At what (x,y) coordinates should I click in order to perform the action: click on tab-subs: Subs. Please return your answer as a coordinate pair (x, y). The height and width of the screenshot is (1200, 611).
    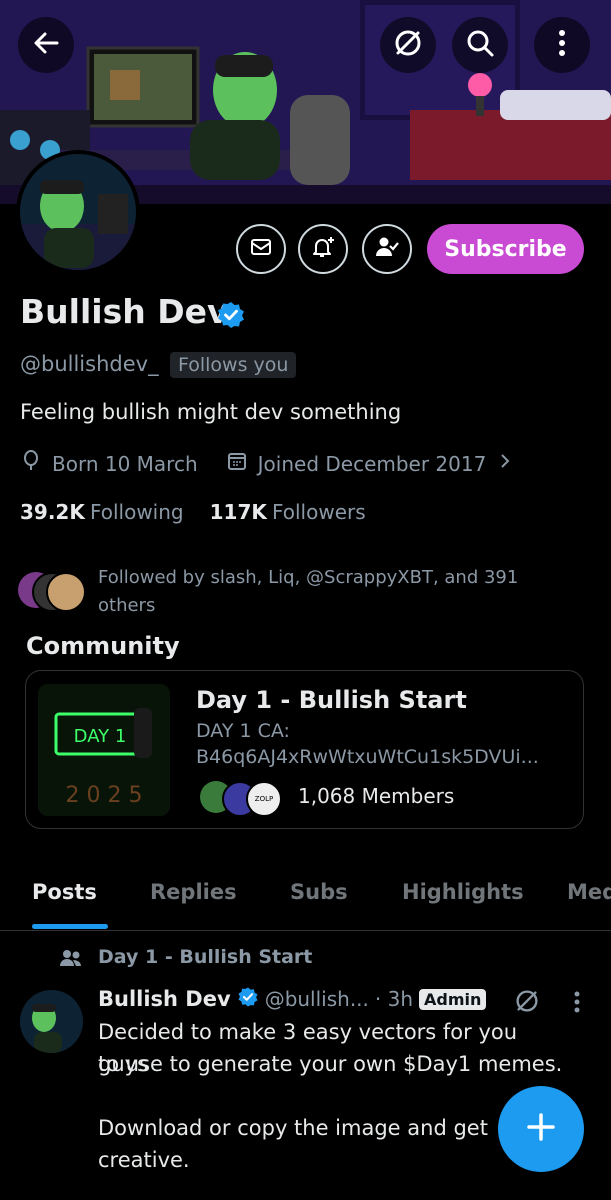
    Looking at the image, I should click on (319, 892).